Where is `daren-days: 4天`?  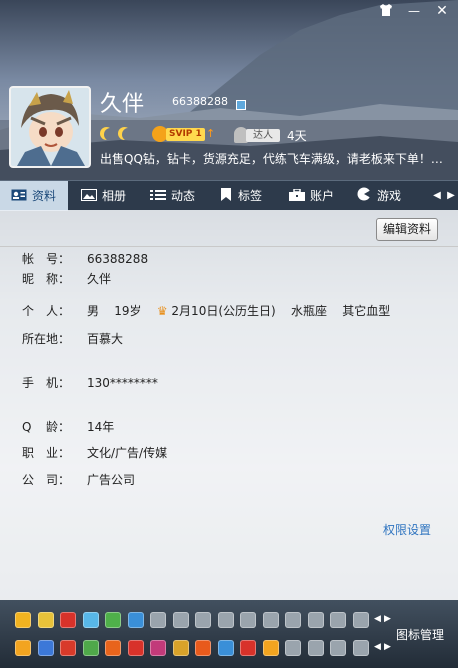
daren-days: 4天 is located at coordinates (297, 136).